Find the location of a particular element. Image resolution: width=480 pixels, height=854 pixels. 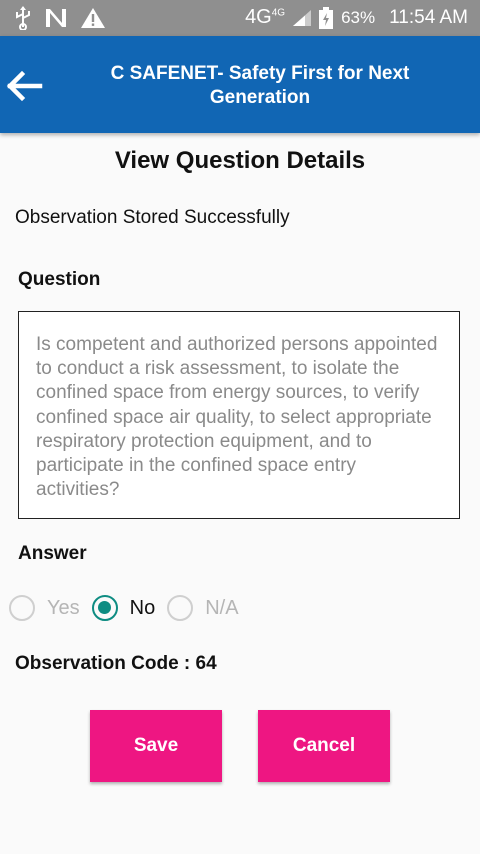

radio-yes: Yes is located at coordinates (44, 608).